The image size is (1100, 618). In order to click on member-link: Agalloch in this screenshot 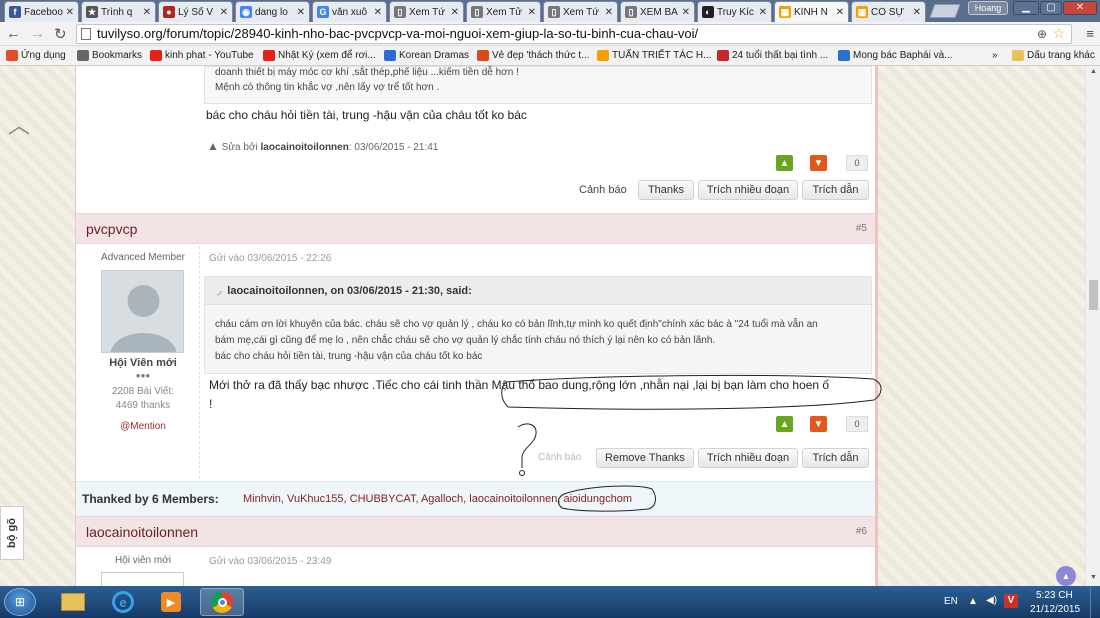, I will do `click(442, 499)`.